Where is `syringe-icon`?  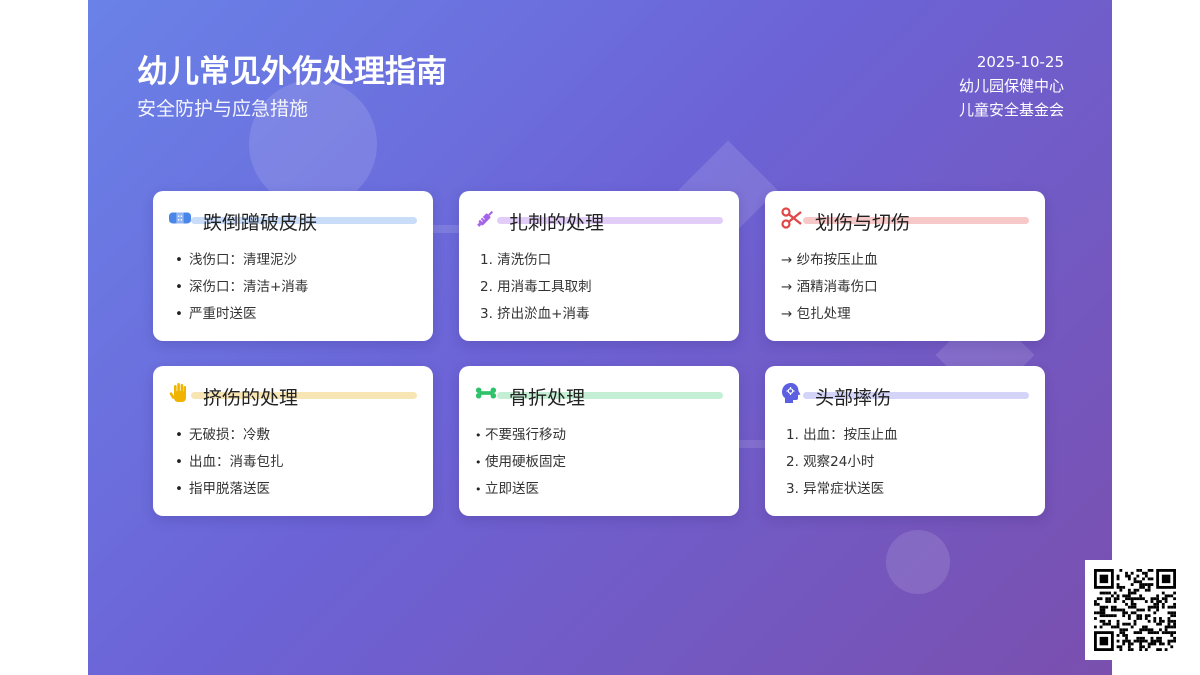 syringe-icon is located at coordinates (486, 218).